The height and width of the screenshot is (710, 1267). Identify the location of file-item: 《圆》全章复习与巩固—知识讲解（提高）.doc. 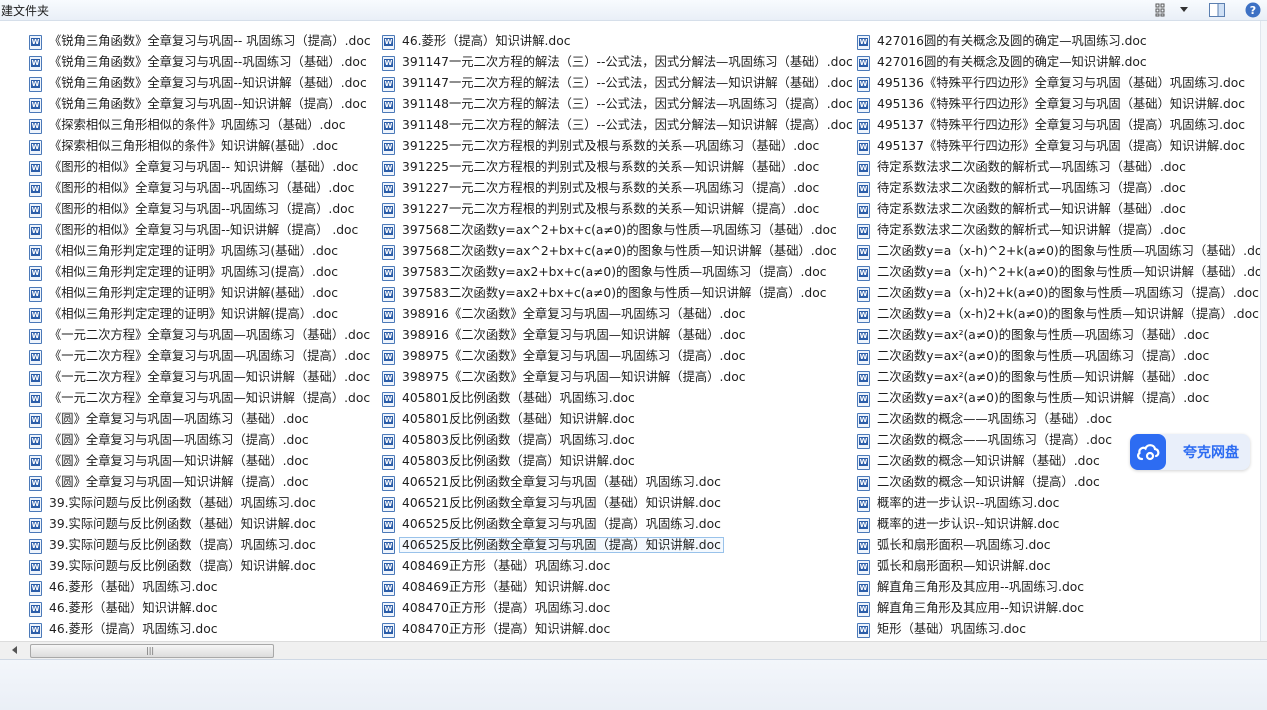
(200, 482).